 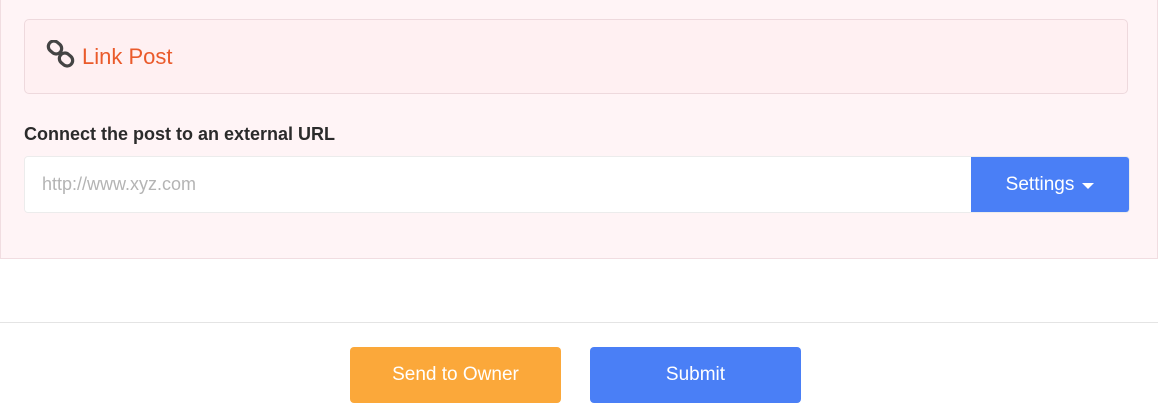 What do you see at coordinates (498, 184) in the screenshot?
I see `external-url-input` at bounding box center [498, 184].